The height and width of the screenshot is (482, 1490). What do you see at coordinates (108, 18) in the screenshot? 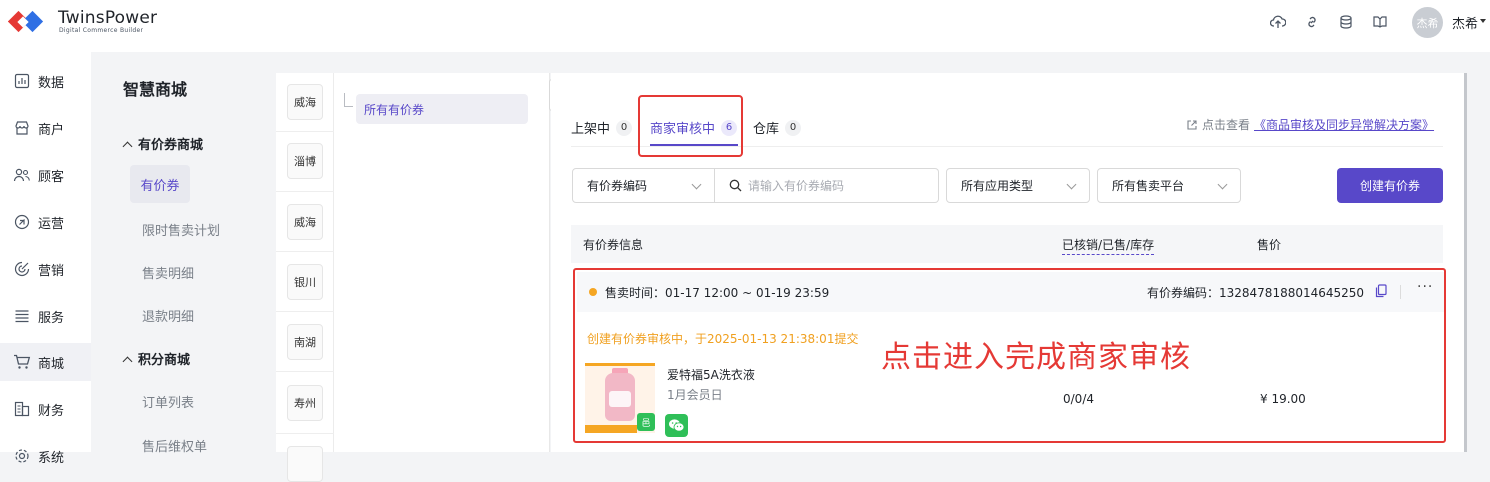
I see `logo-text: TwinsPower` at bounding box center [108, 18].